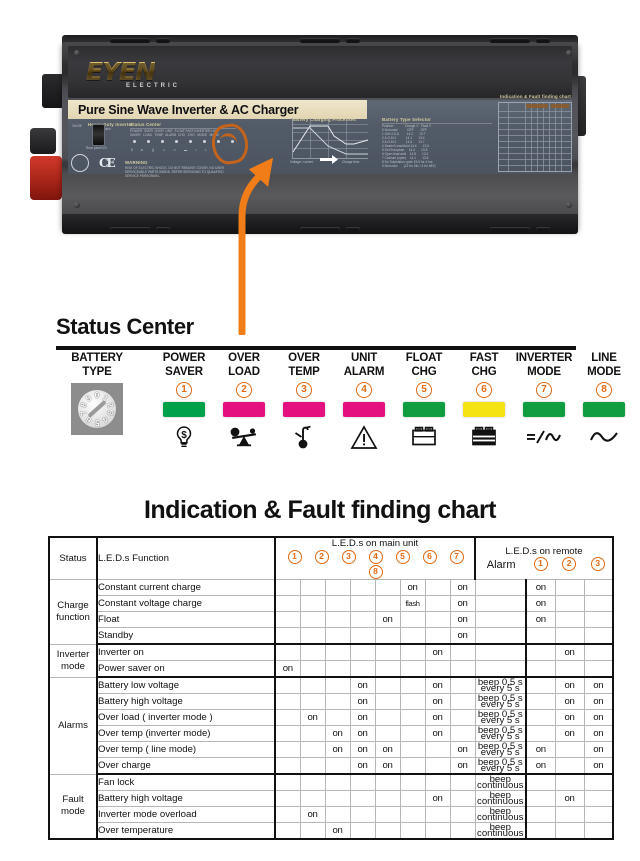 This screenshot has height=861, width=640. What do you see at coordinates (121, 71) in the screenshot?
I see `brand-logo: EYEN` at bounding box center [121, 71].